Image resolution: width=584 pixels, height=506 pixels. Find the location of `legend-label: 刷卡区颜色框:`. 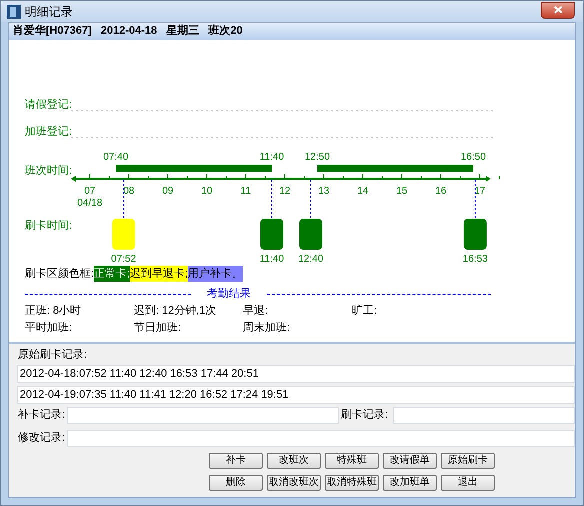

legend-label: 刷卡区颜色框: is located at coordinates (59, 274).